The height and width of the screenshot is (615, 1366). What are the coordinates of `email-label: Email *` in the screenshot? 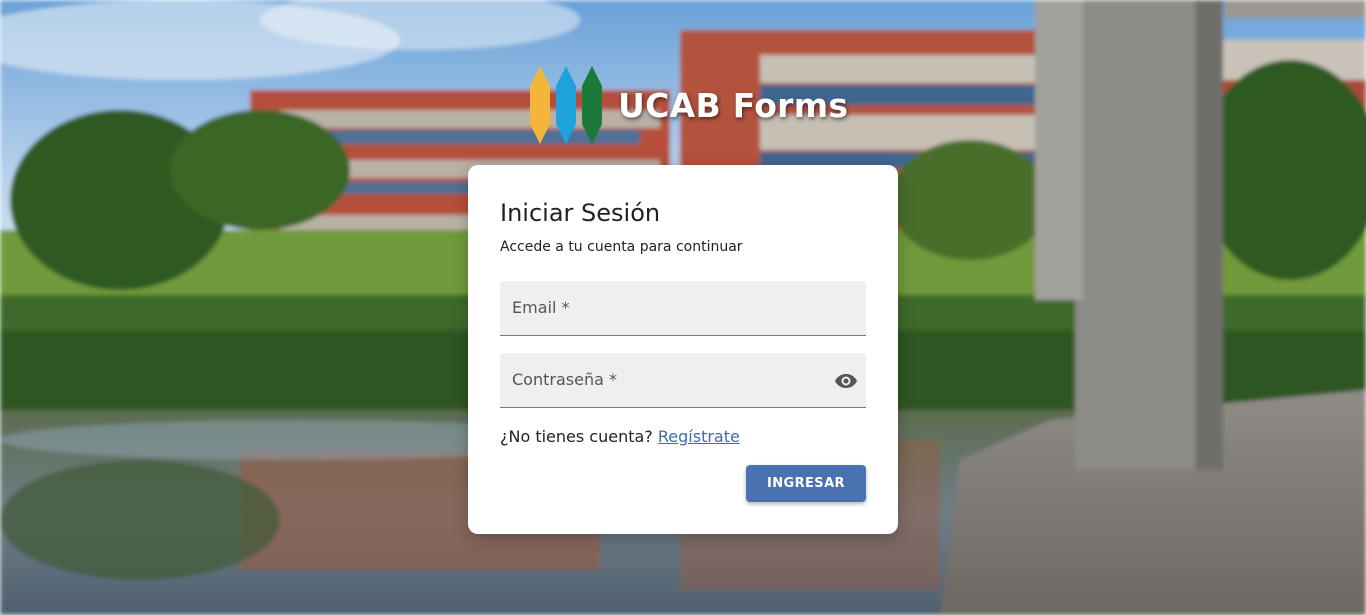 It's located at (541, 307).